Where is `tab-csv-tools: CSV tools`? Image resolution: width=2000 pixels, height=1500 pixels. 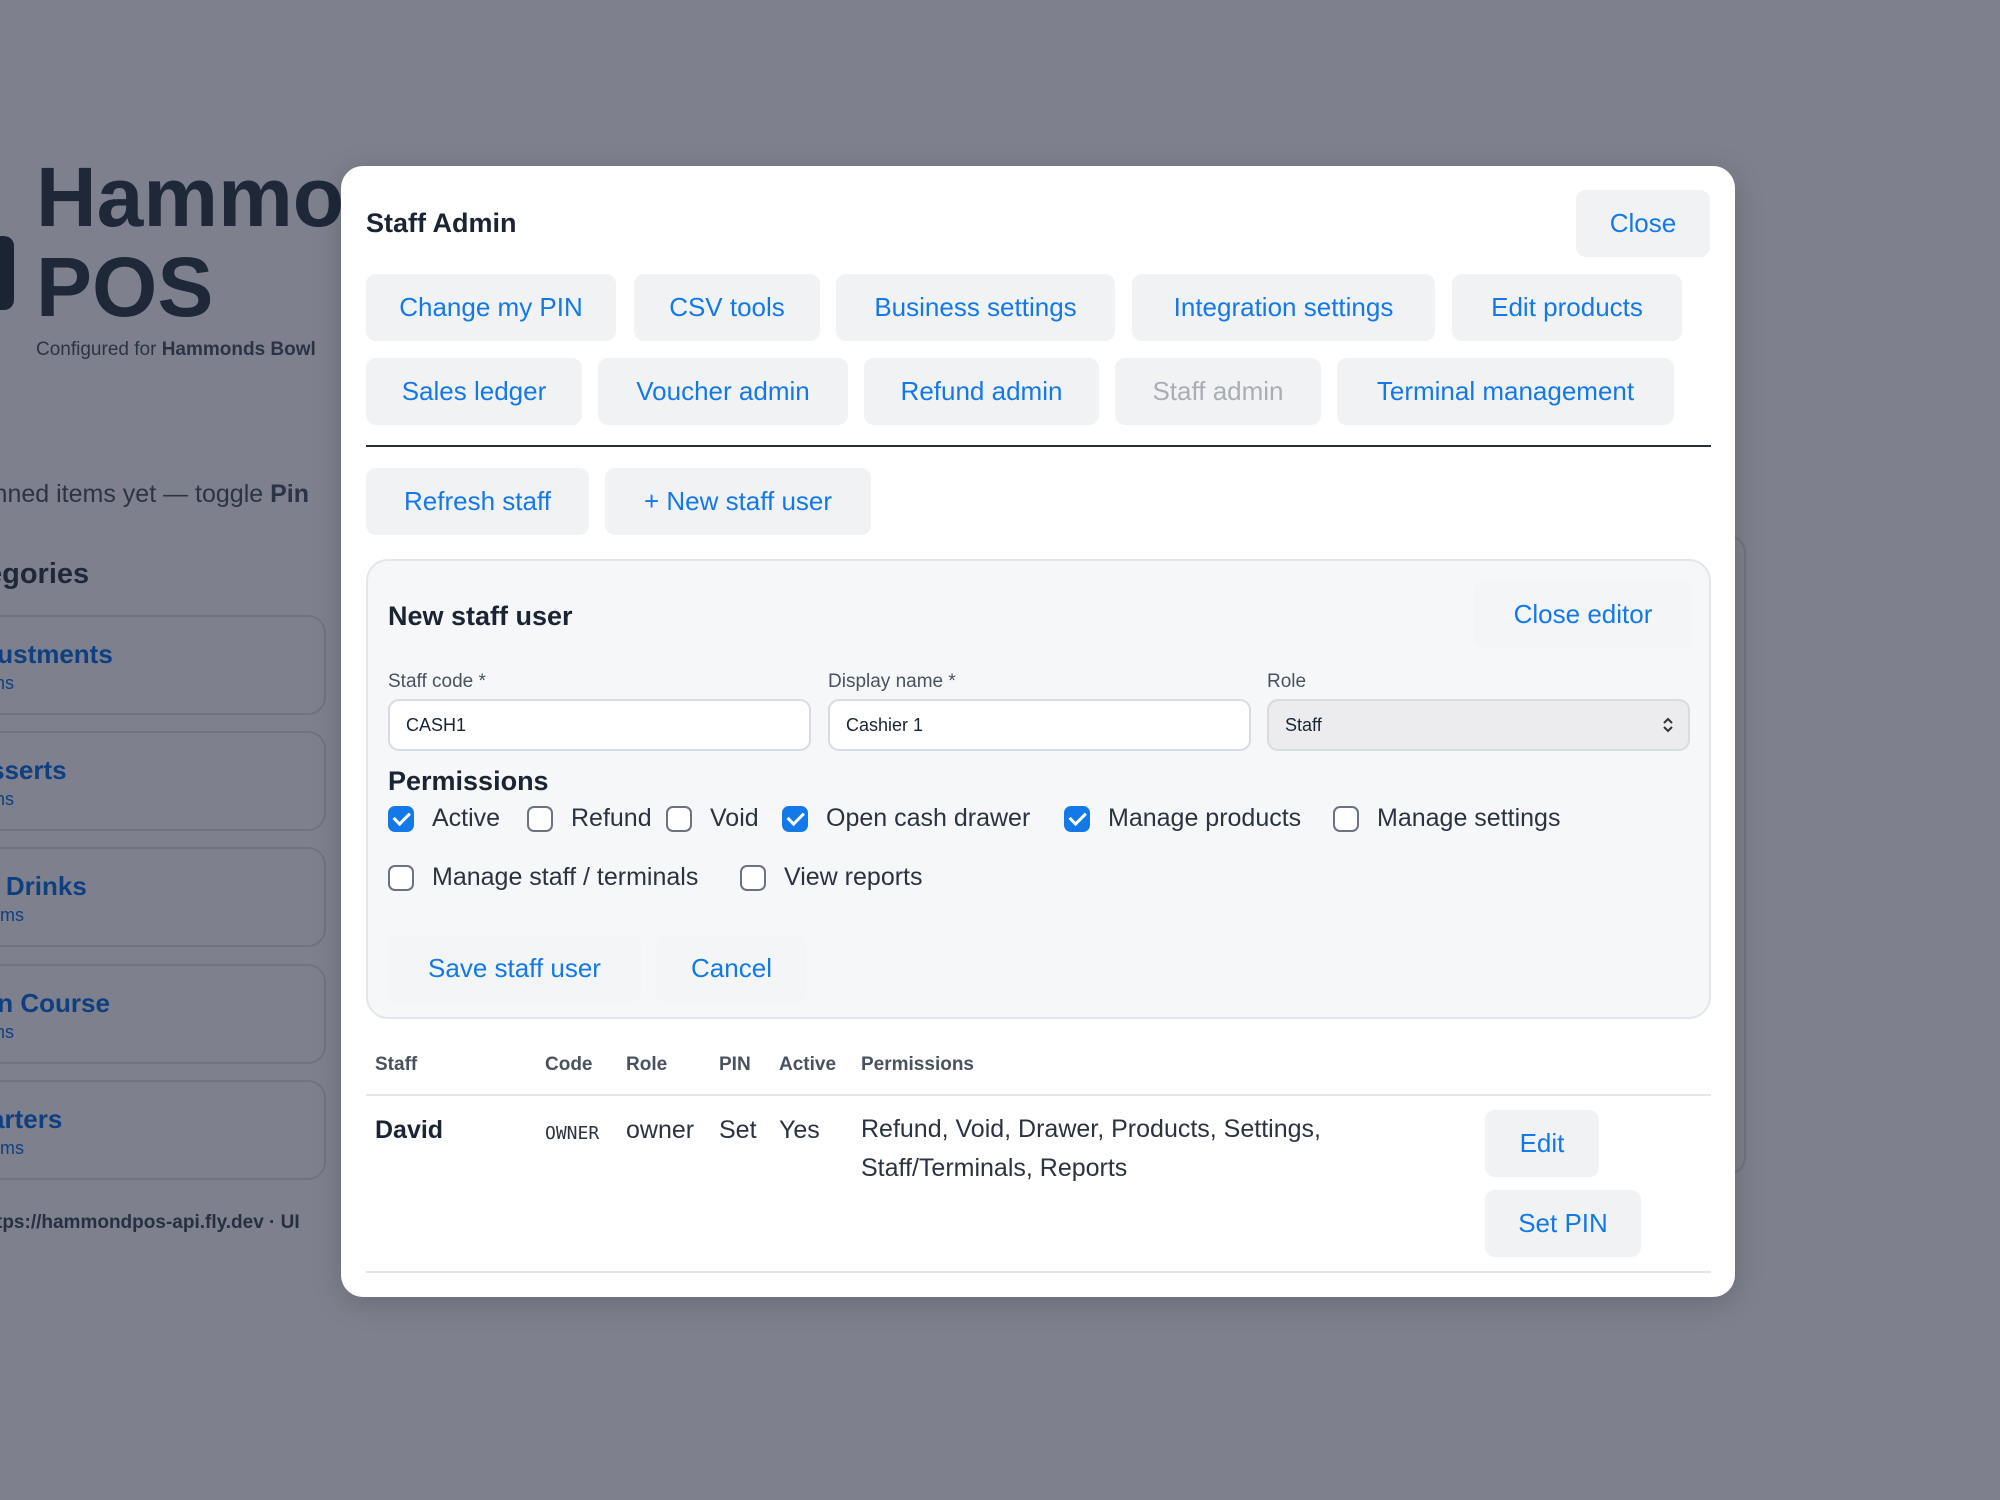 tab-csv-tools: CSV tools is located at coordinates (727, 307).